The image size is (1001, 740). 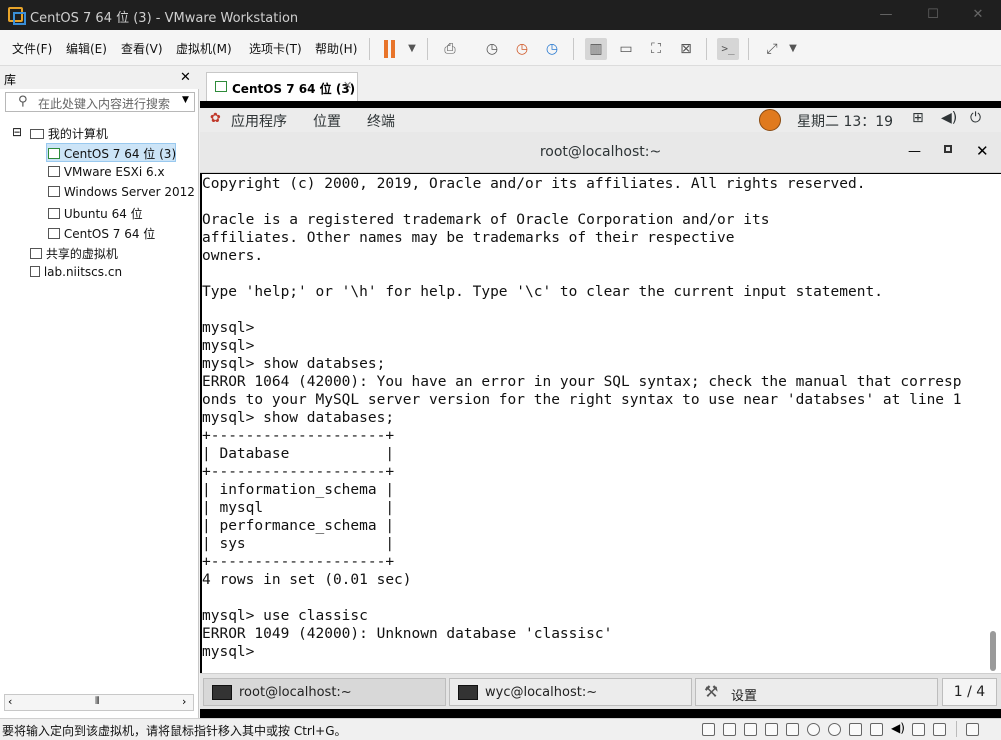 I want to click on gnome-terminal-menu: 终端, so click(x=381, y=121).